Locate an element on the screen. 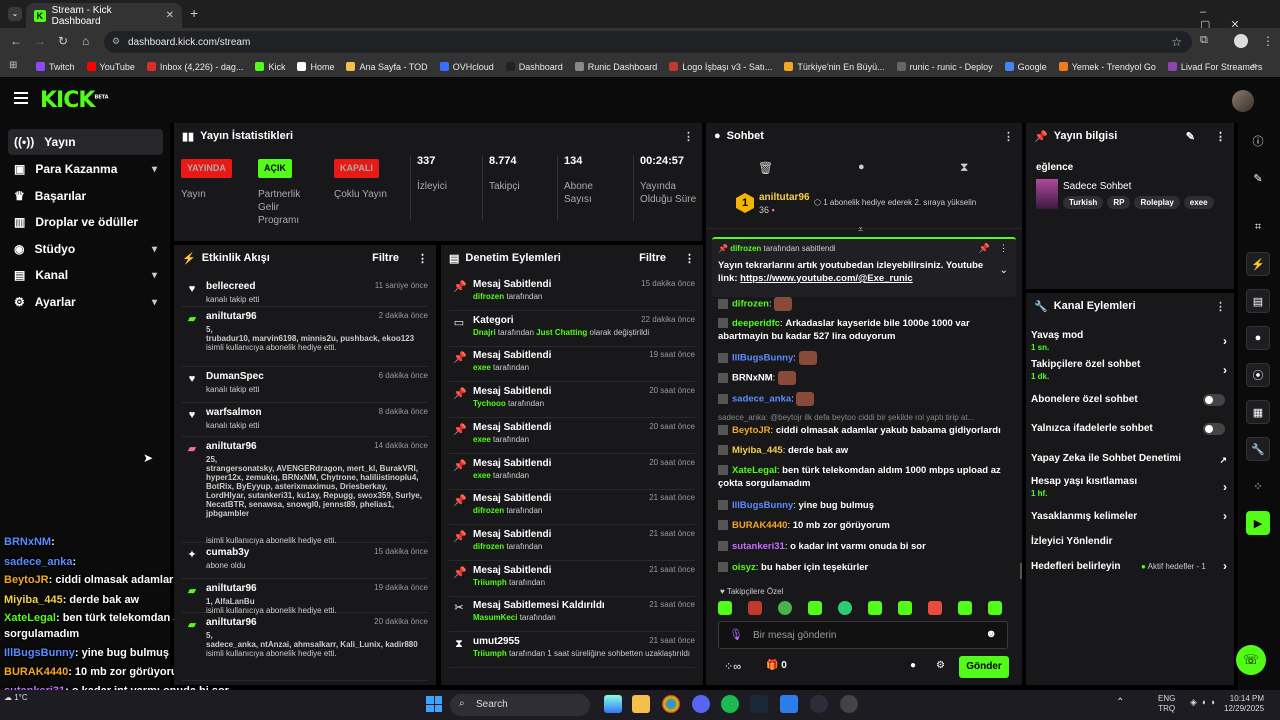 Image resolution: width=1280 pixels, height=720 pixels. info-icon: ⓘ is located at coordinates (1258, 141).